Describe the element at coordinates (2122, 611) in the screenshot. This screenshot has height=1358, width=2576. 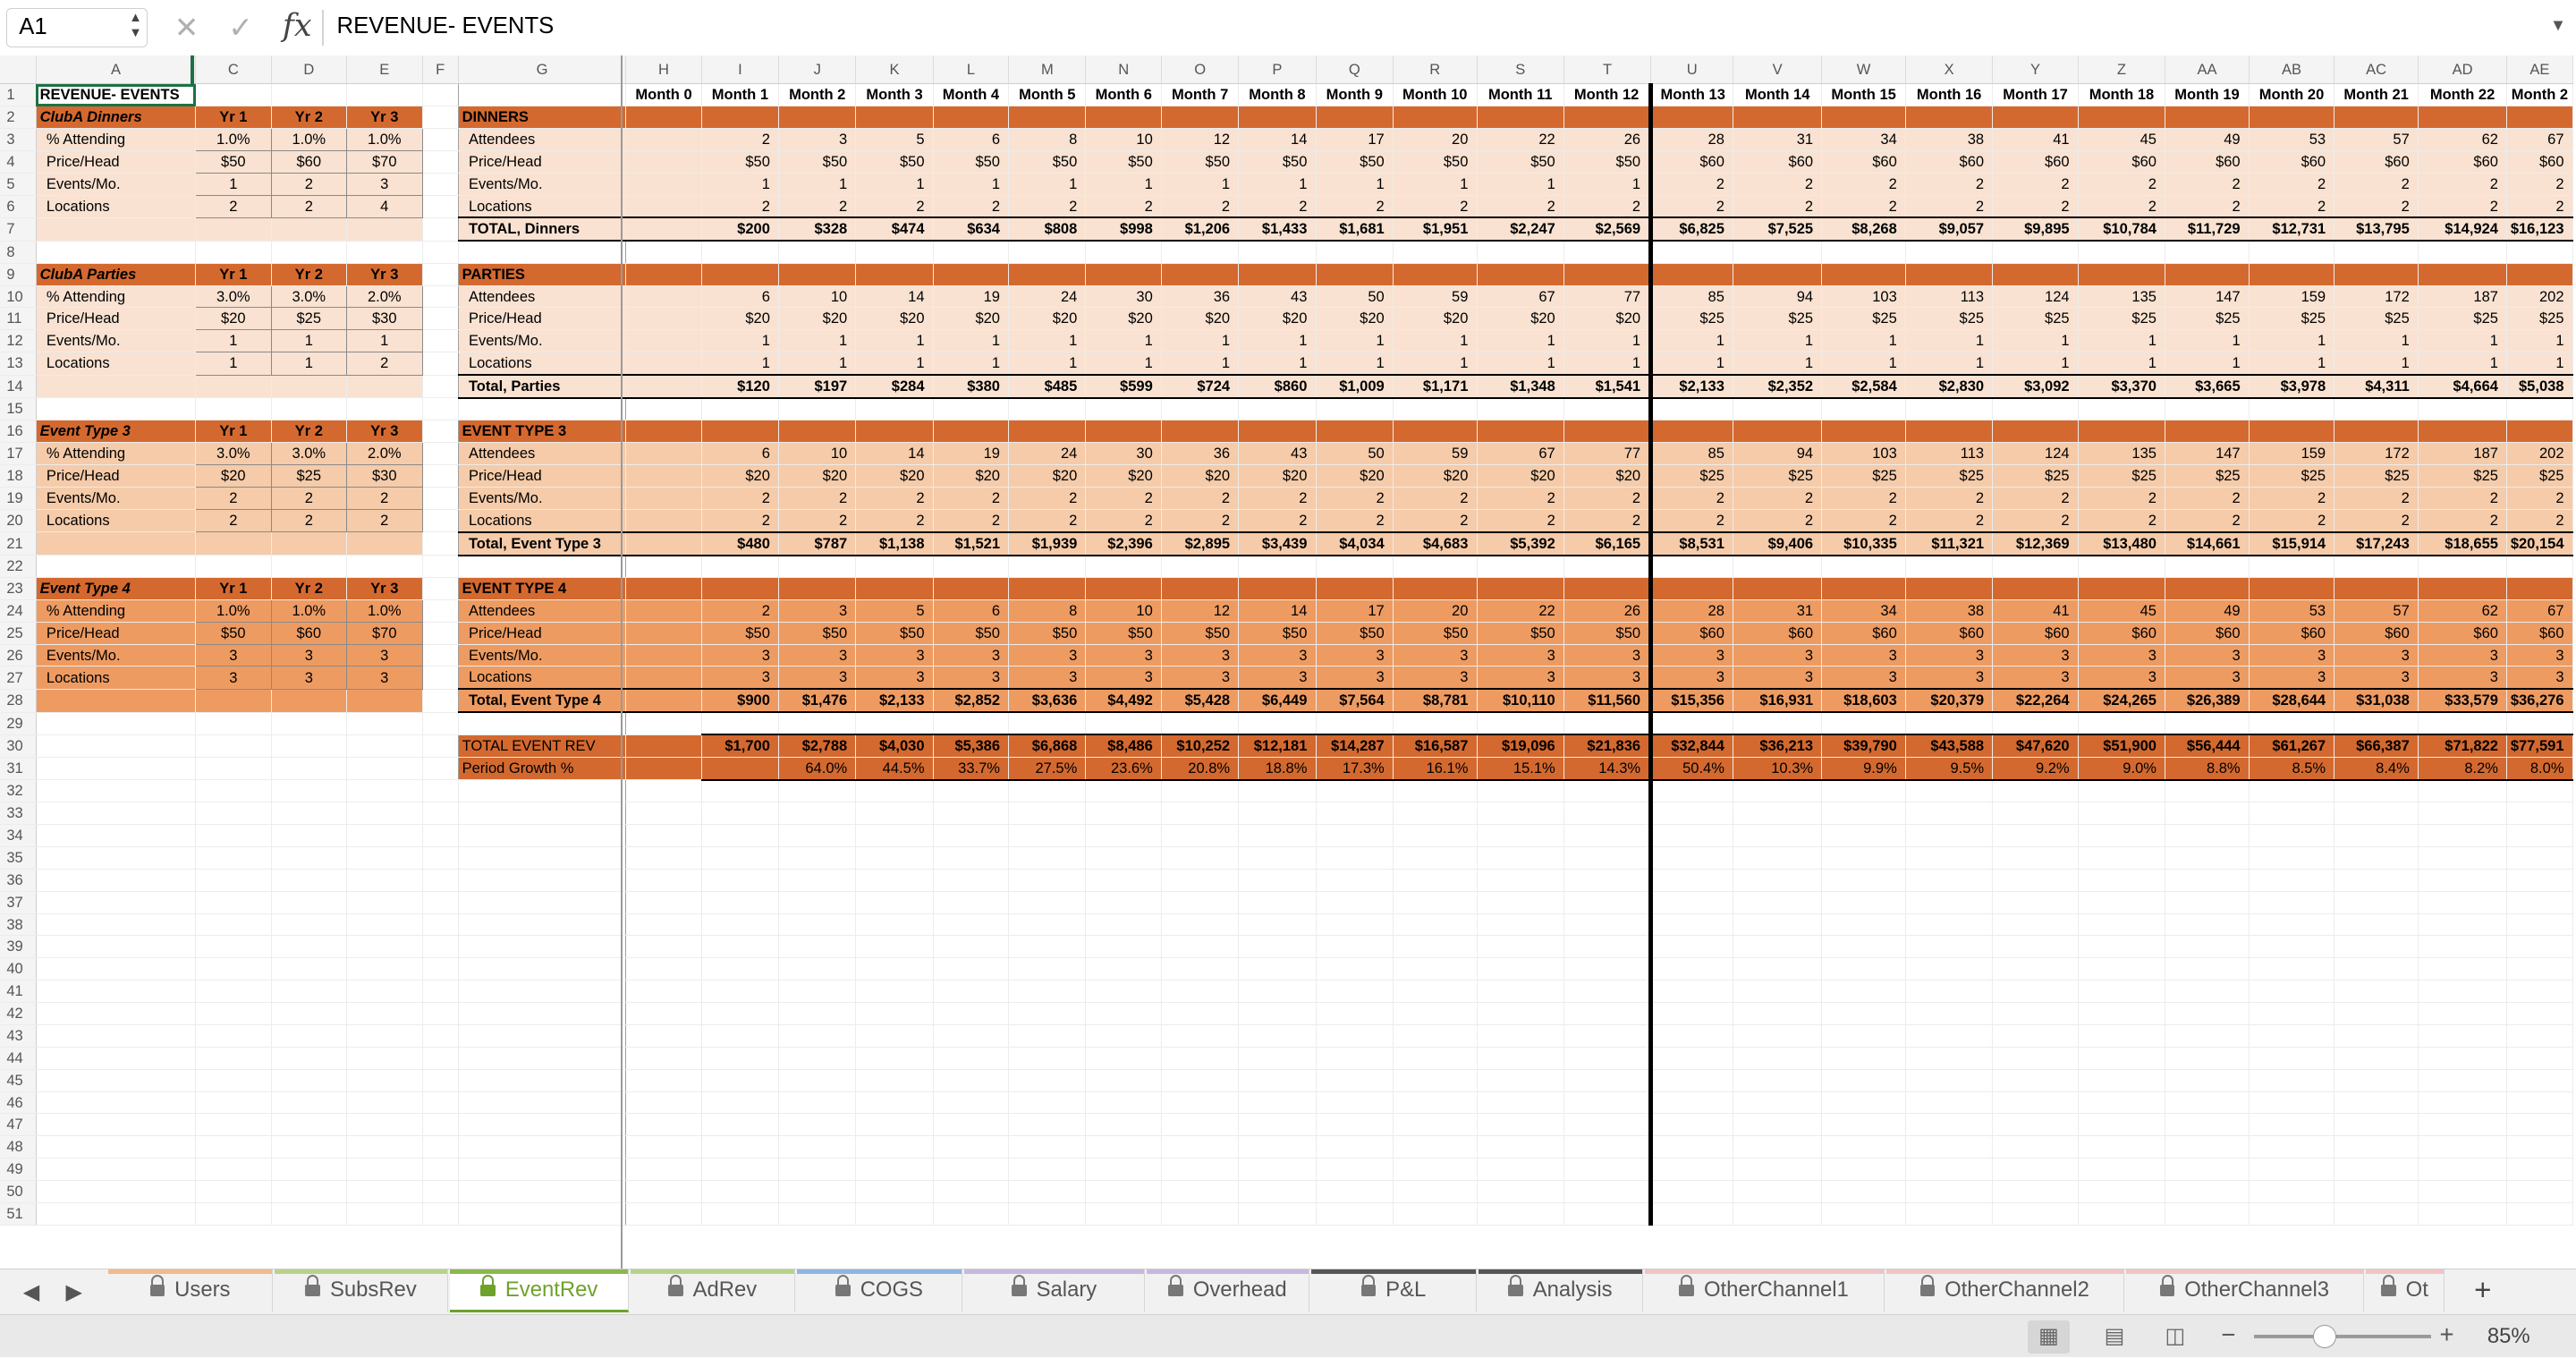
I see `data-cell: 45` at that location.